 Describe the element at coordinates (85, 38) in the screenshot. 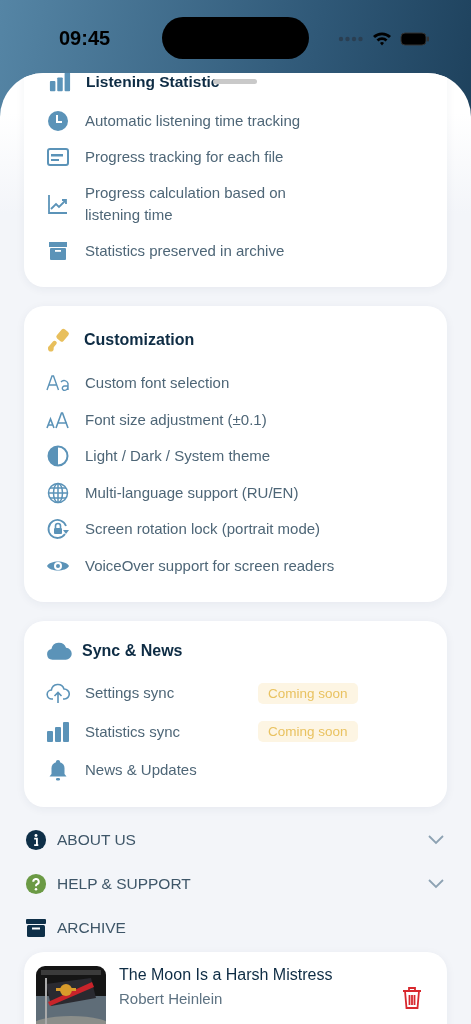

I see `status-time: 09:45` at that location.